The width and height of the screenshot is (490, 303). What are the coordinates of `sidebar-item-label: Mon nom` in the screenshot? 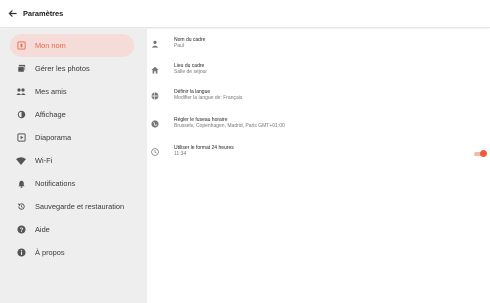 It's located at (50, 45).